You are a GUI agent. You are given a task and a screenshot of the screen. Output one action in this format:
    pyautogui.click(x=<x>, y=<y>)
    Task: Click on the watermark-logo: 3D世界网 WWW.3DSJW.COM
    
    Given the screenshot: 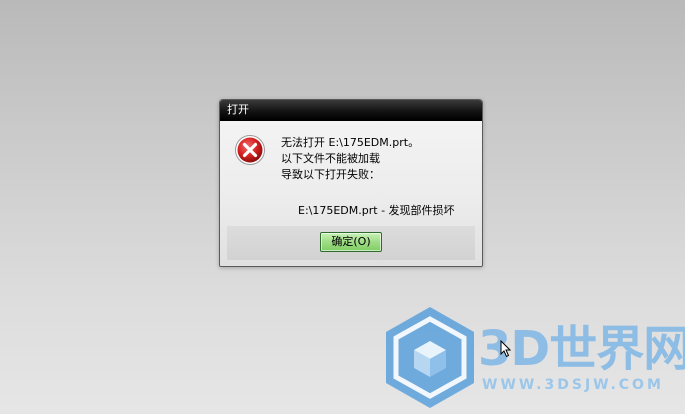 What is the action you would take?
    pyautogui.click(x=532, y=357)
    